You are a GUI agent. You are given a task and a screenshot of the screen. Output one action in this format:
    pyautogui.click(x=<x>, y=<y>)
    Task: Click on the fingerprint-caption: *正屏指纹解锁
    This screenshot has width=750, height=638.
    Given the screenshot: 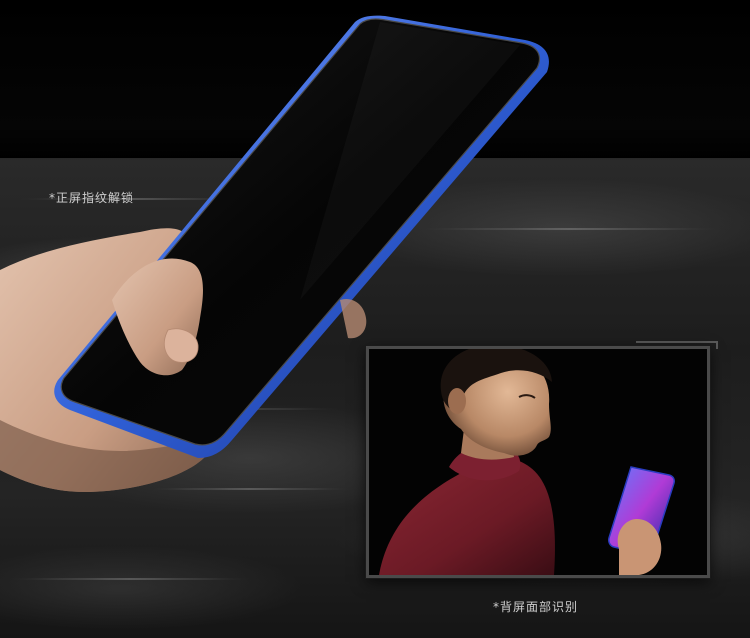 What is the action you would take?
    pyautogui.click(x=92, y=198)
    